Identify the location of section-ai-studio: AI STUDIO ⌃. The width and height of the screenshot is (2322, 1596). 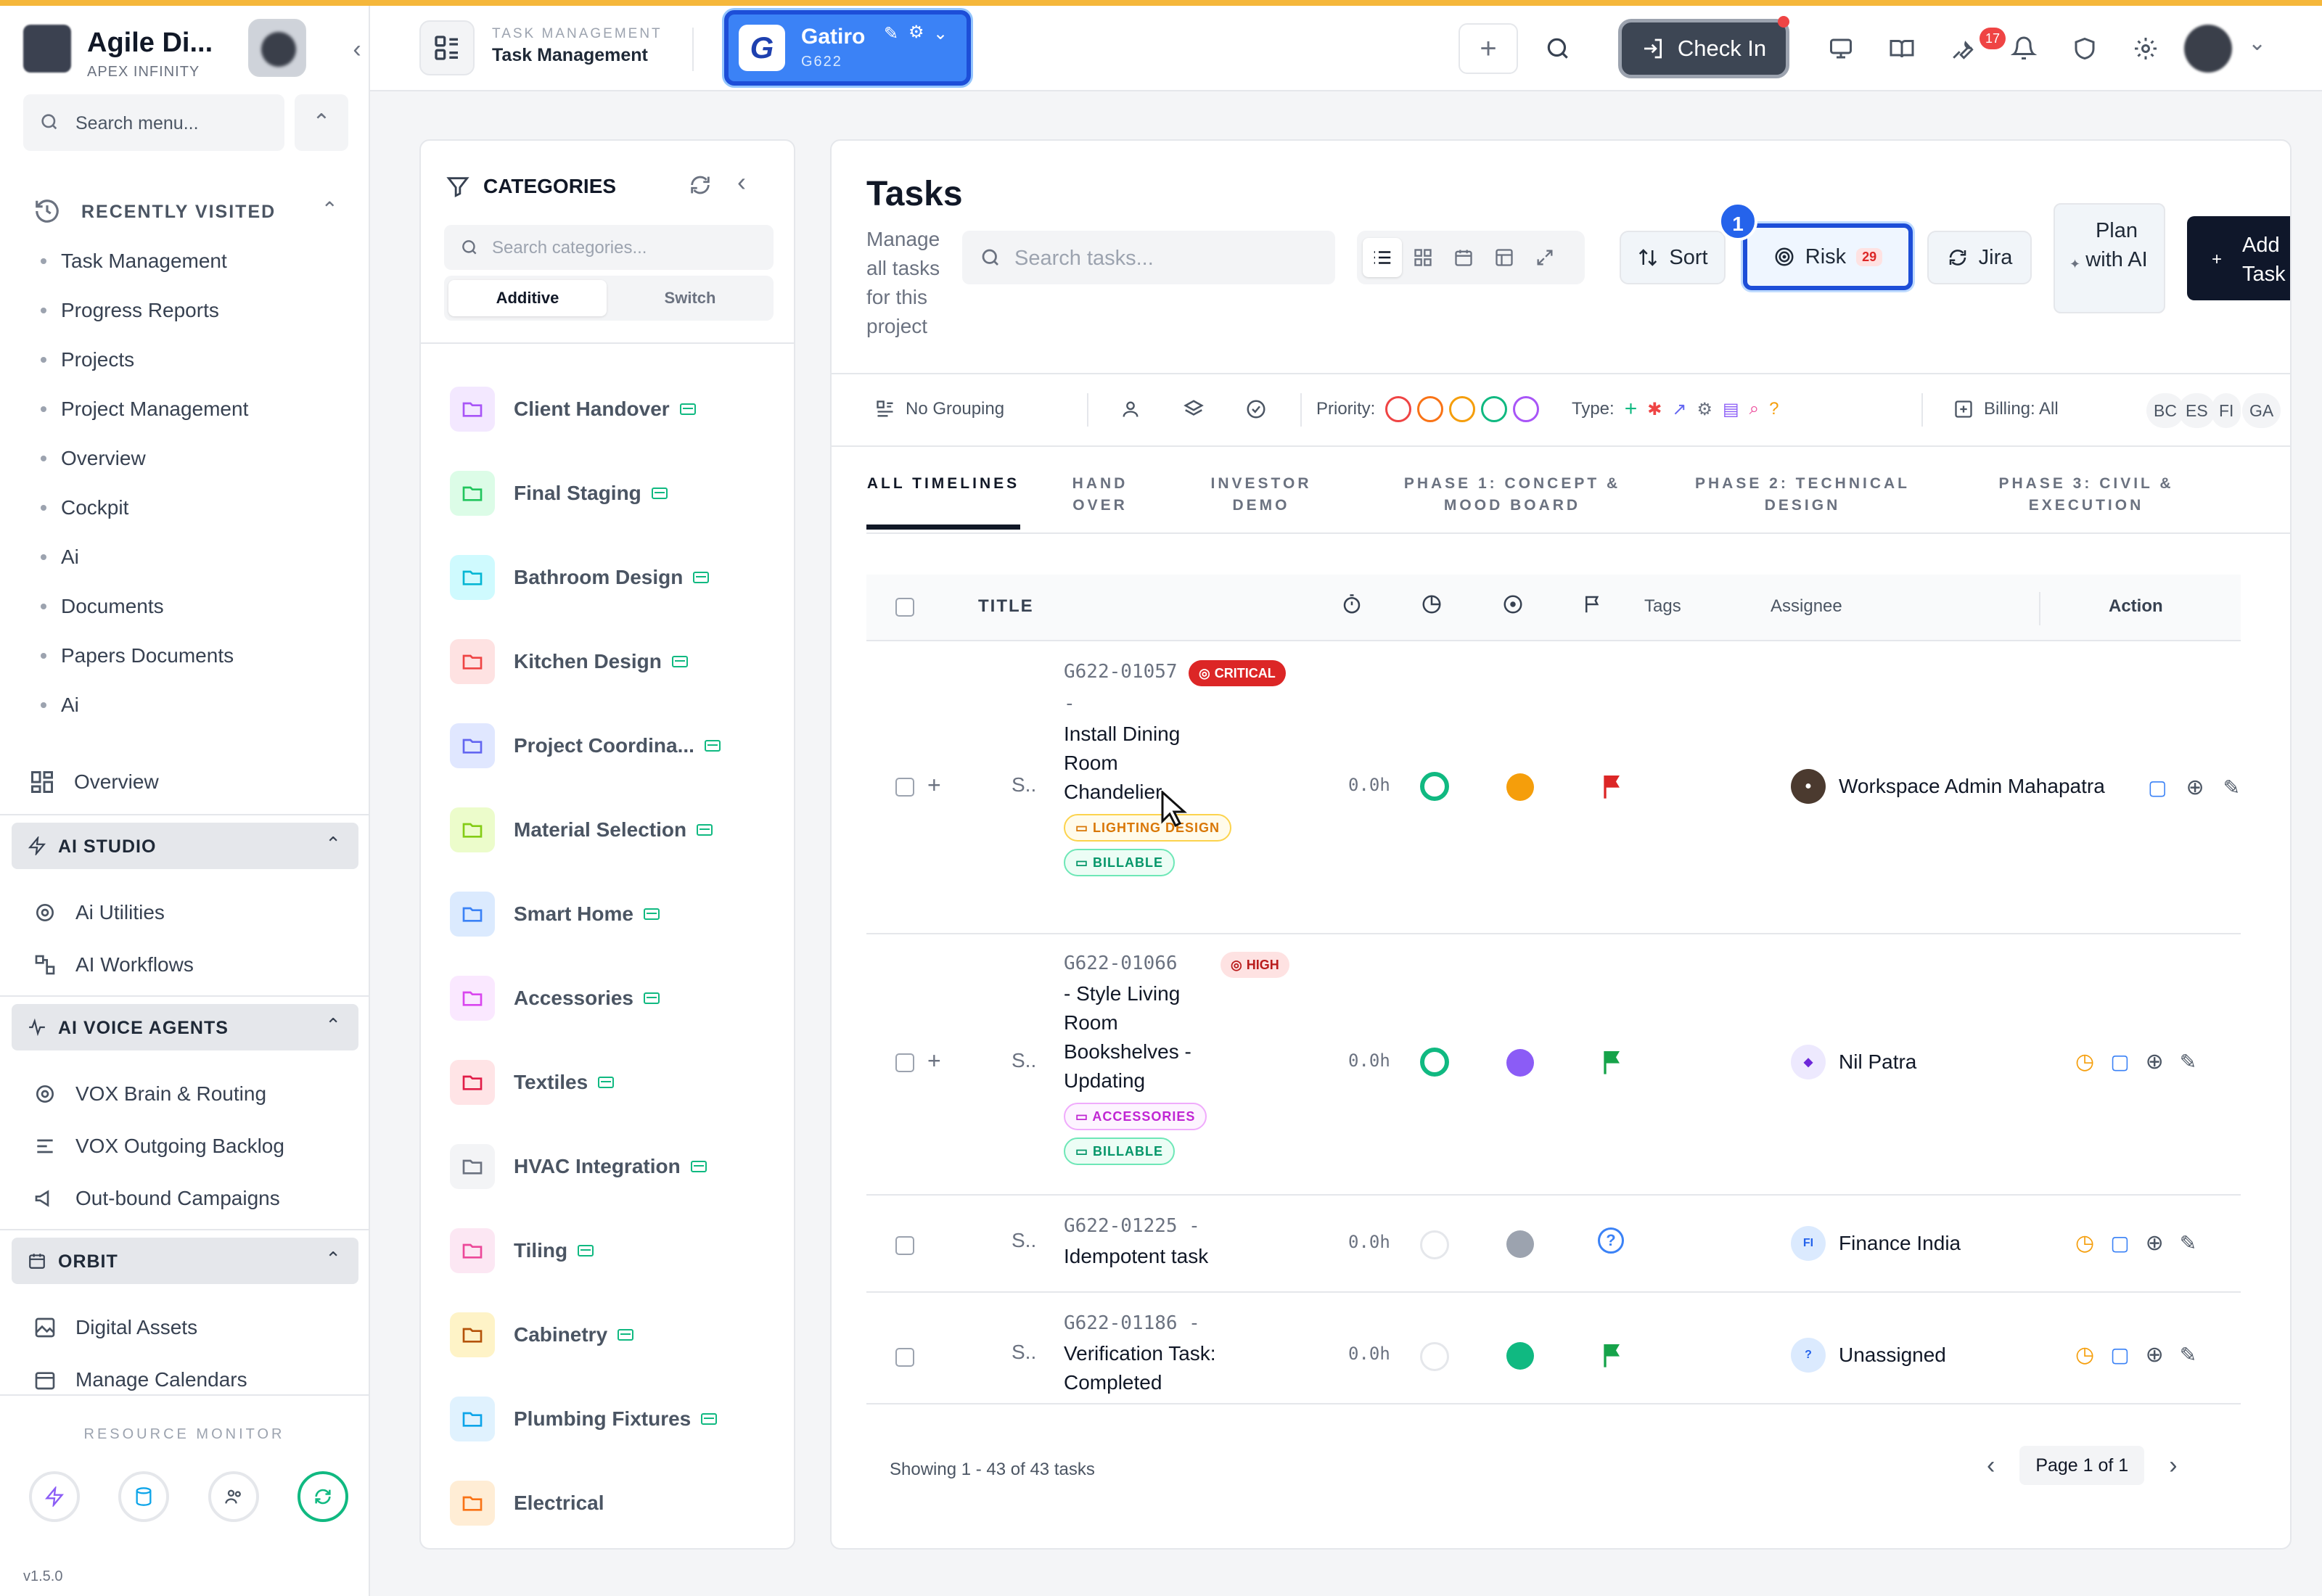
(185, 846).